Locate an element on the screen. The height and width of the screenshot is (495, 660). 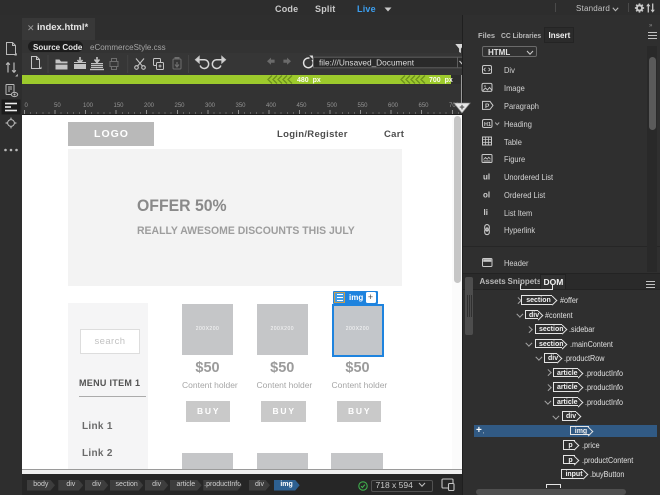
svg-text: 500 is located at coordinates (332, 106).